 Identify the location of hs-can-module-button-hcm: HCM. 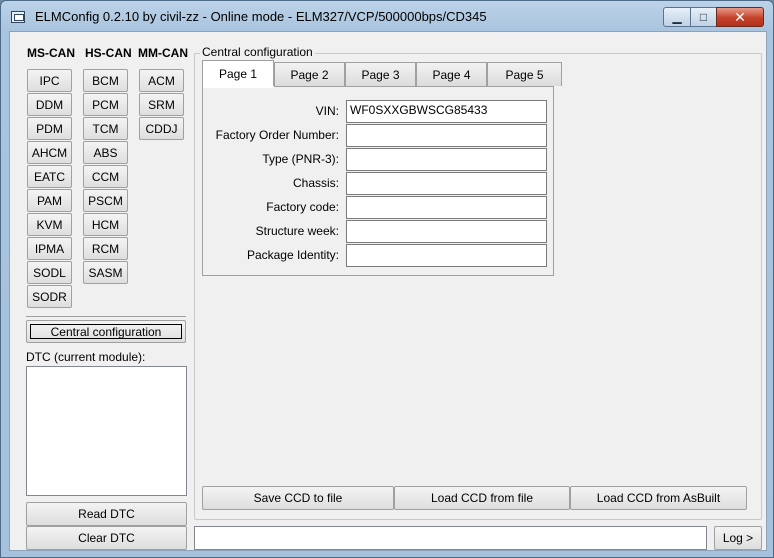
(105, 224).